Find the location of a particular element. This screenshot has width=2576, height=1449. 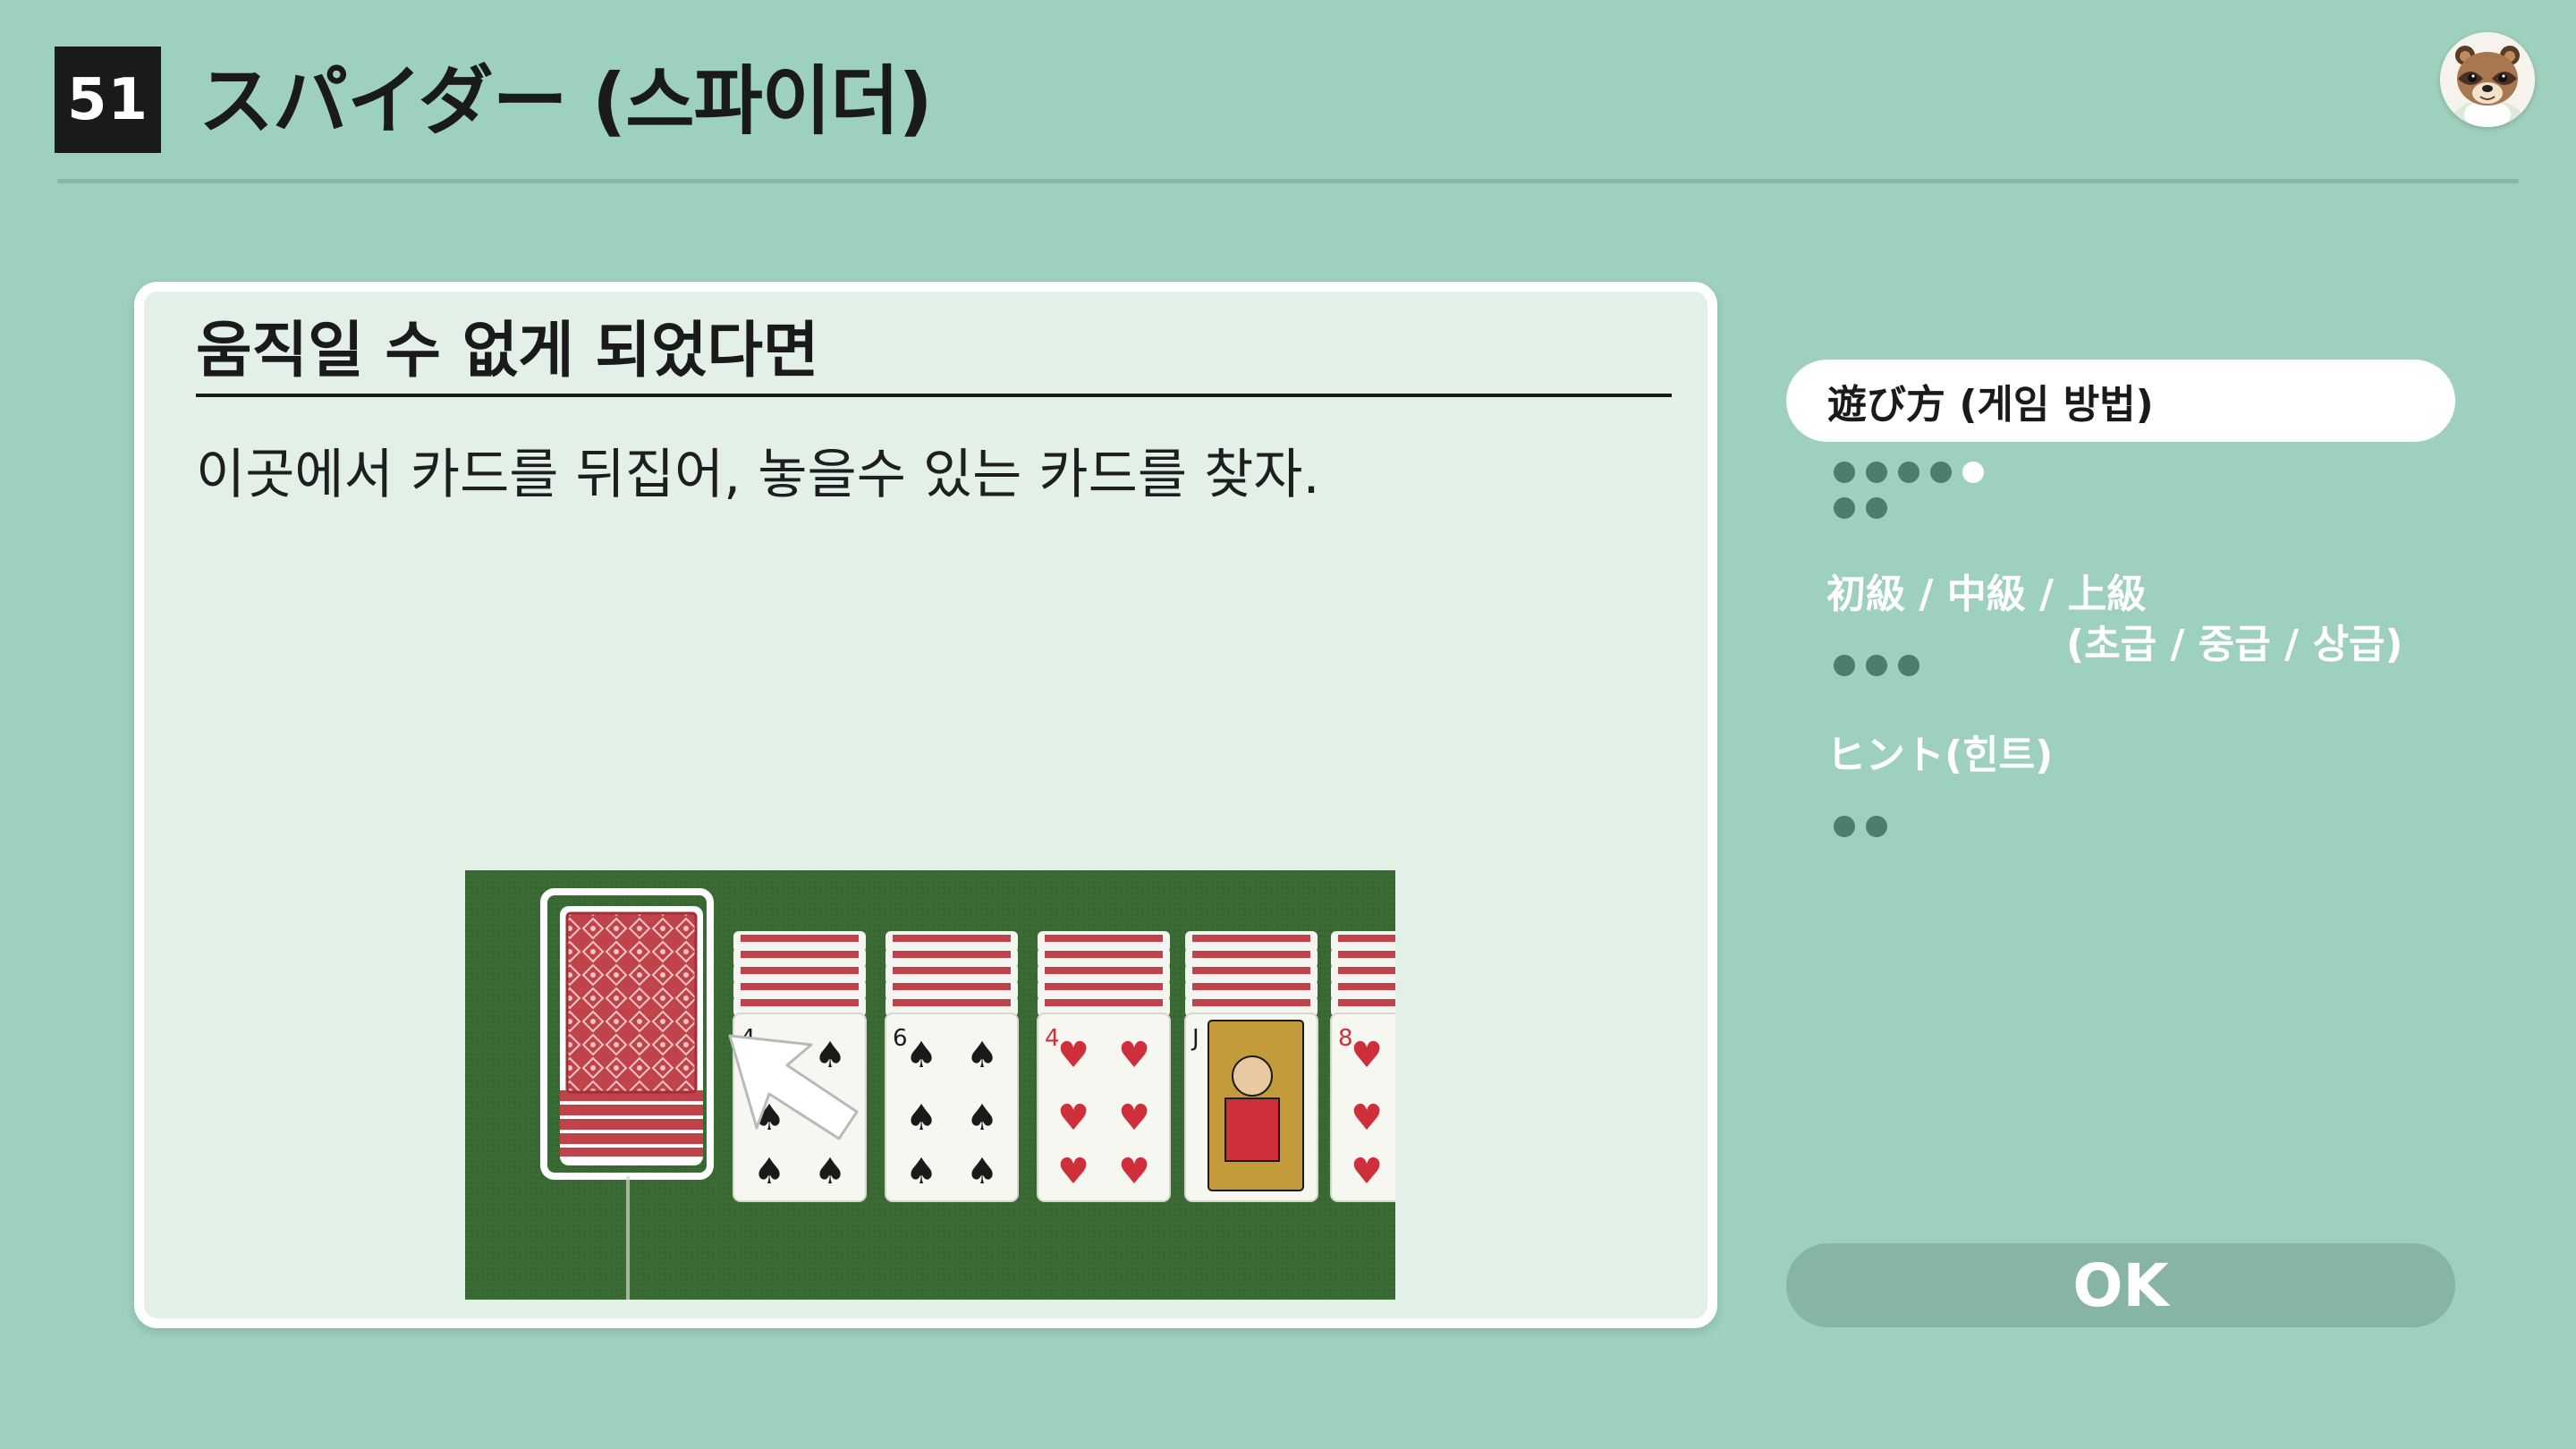

menu-item-hint: ヒント(힌트) is located at coordinates (1939, 756).